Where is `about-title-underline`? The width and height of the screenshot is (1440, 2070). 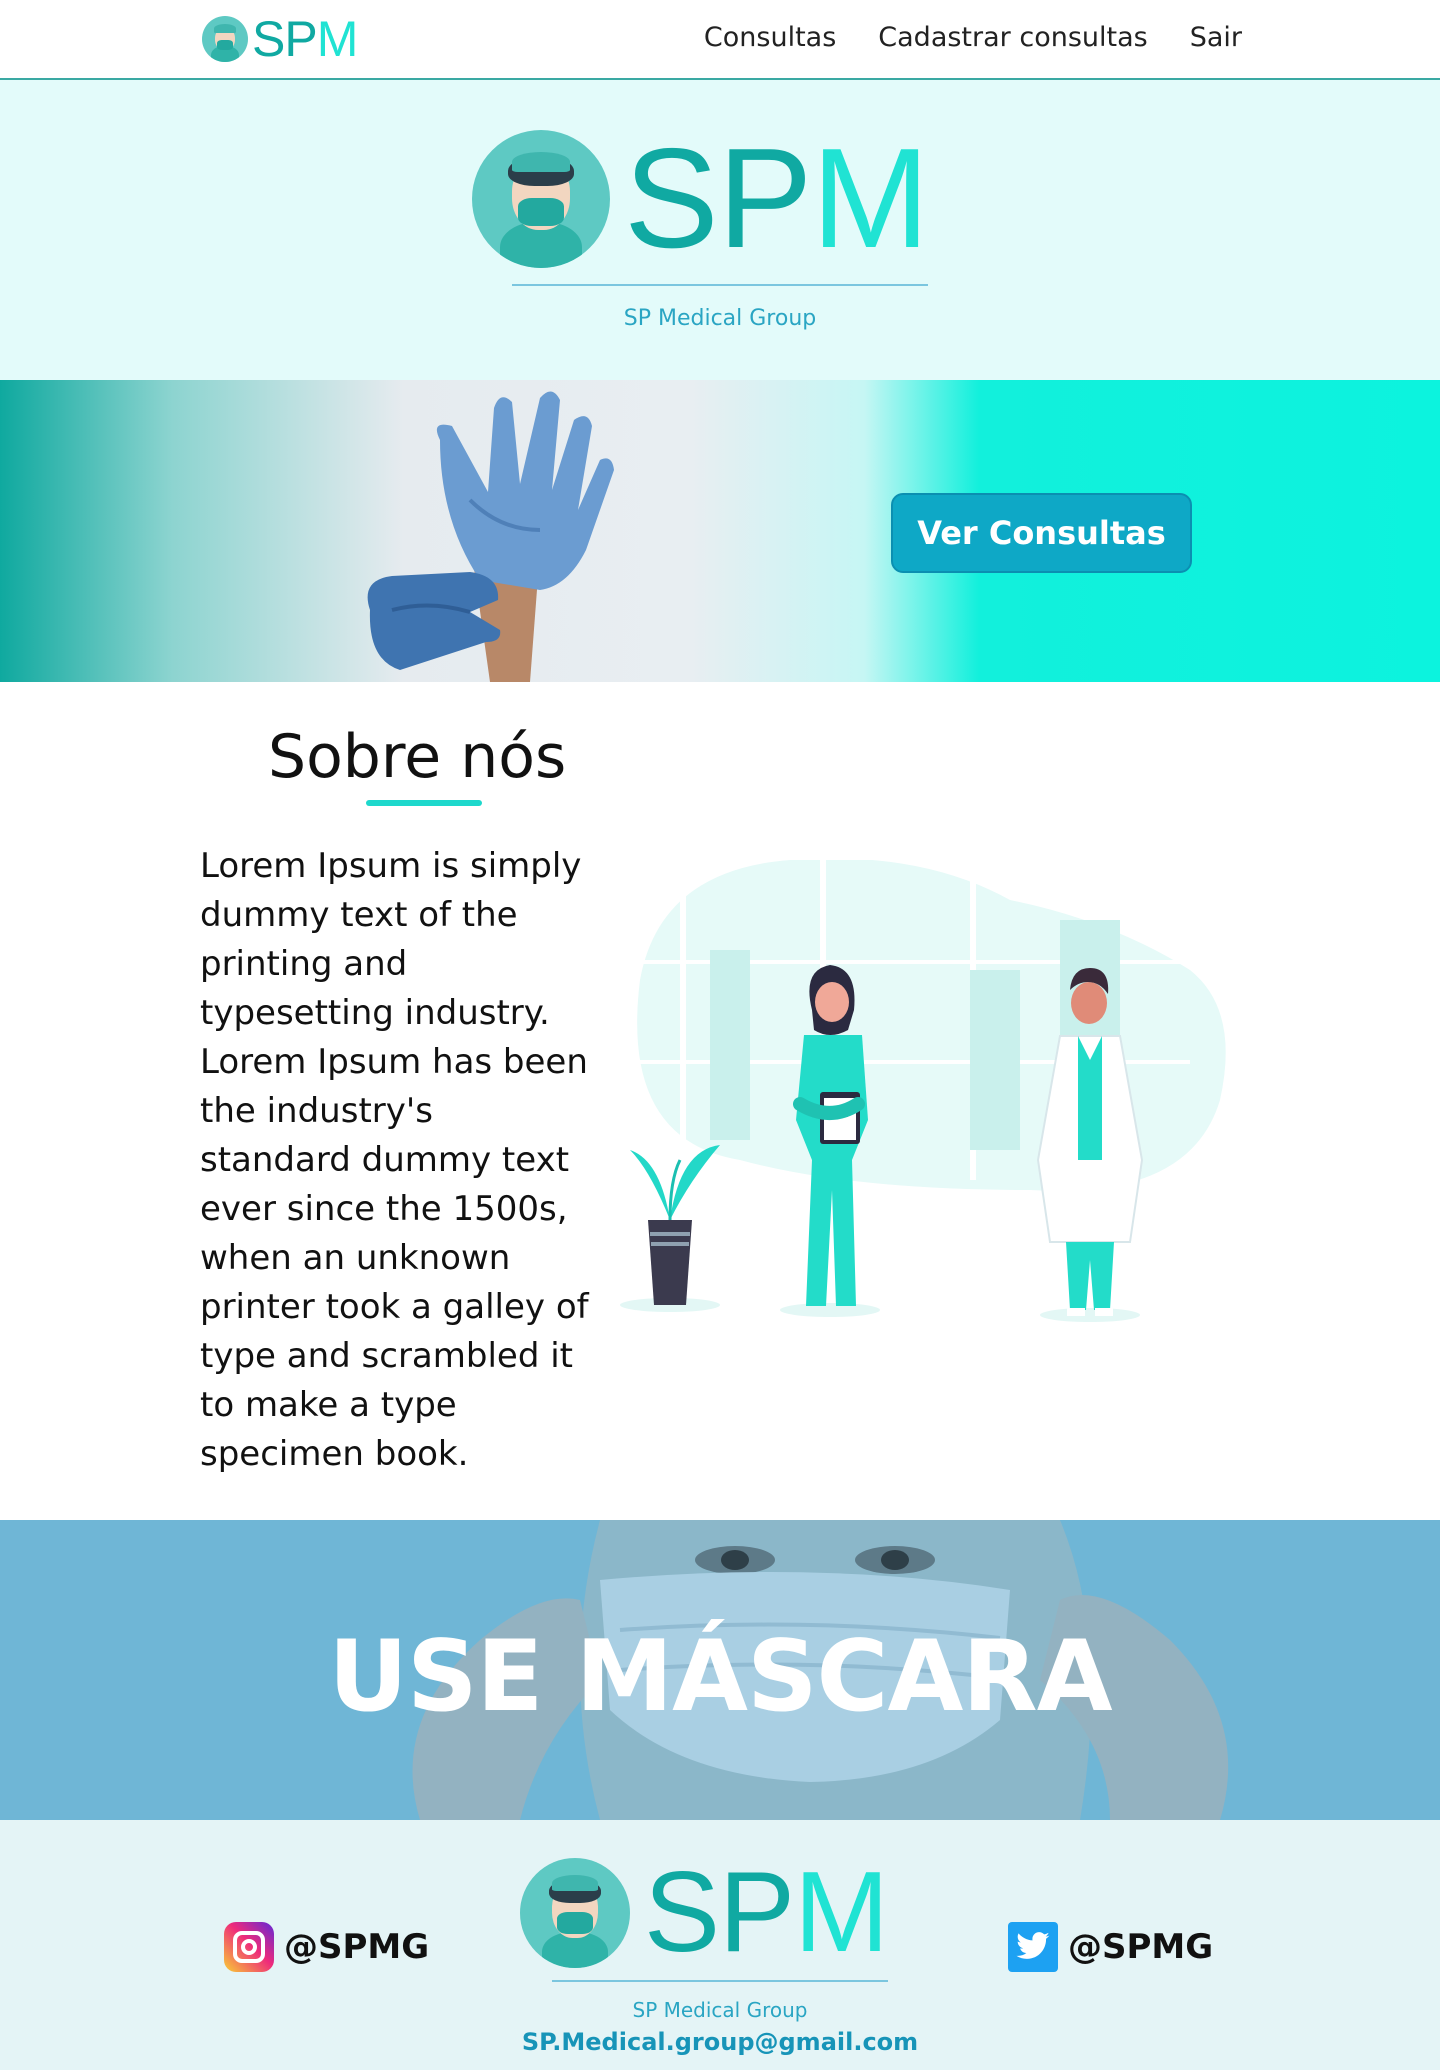 about-title-underline is located at coordinates (424, 803).